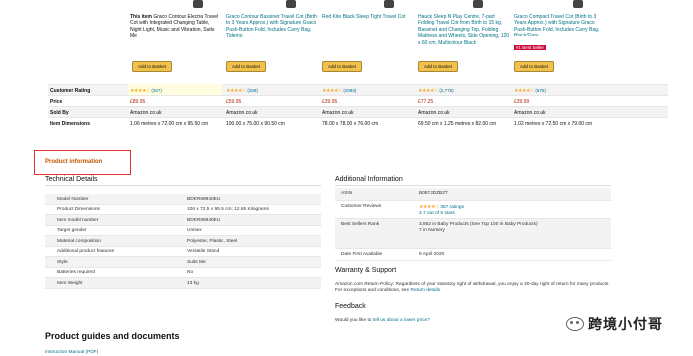  What do you see at coordinates (522, 102) in the screenshot?
I see `price-cell: £39.99` at bounding box center [522, 102].